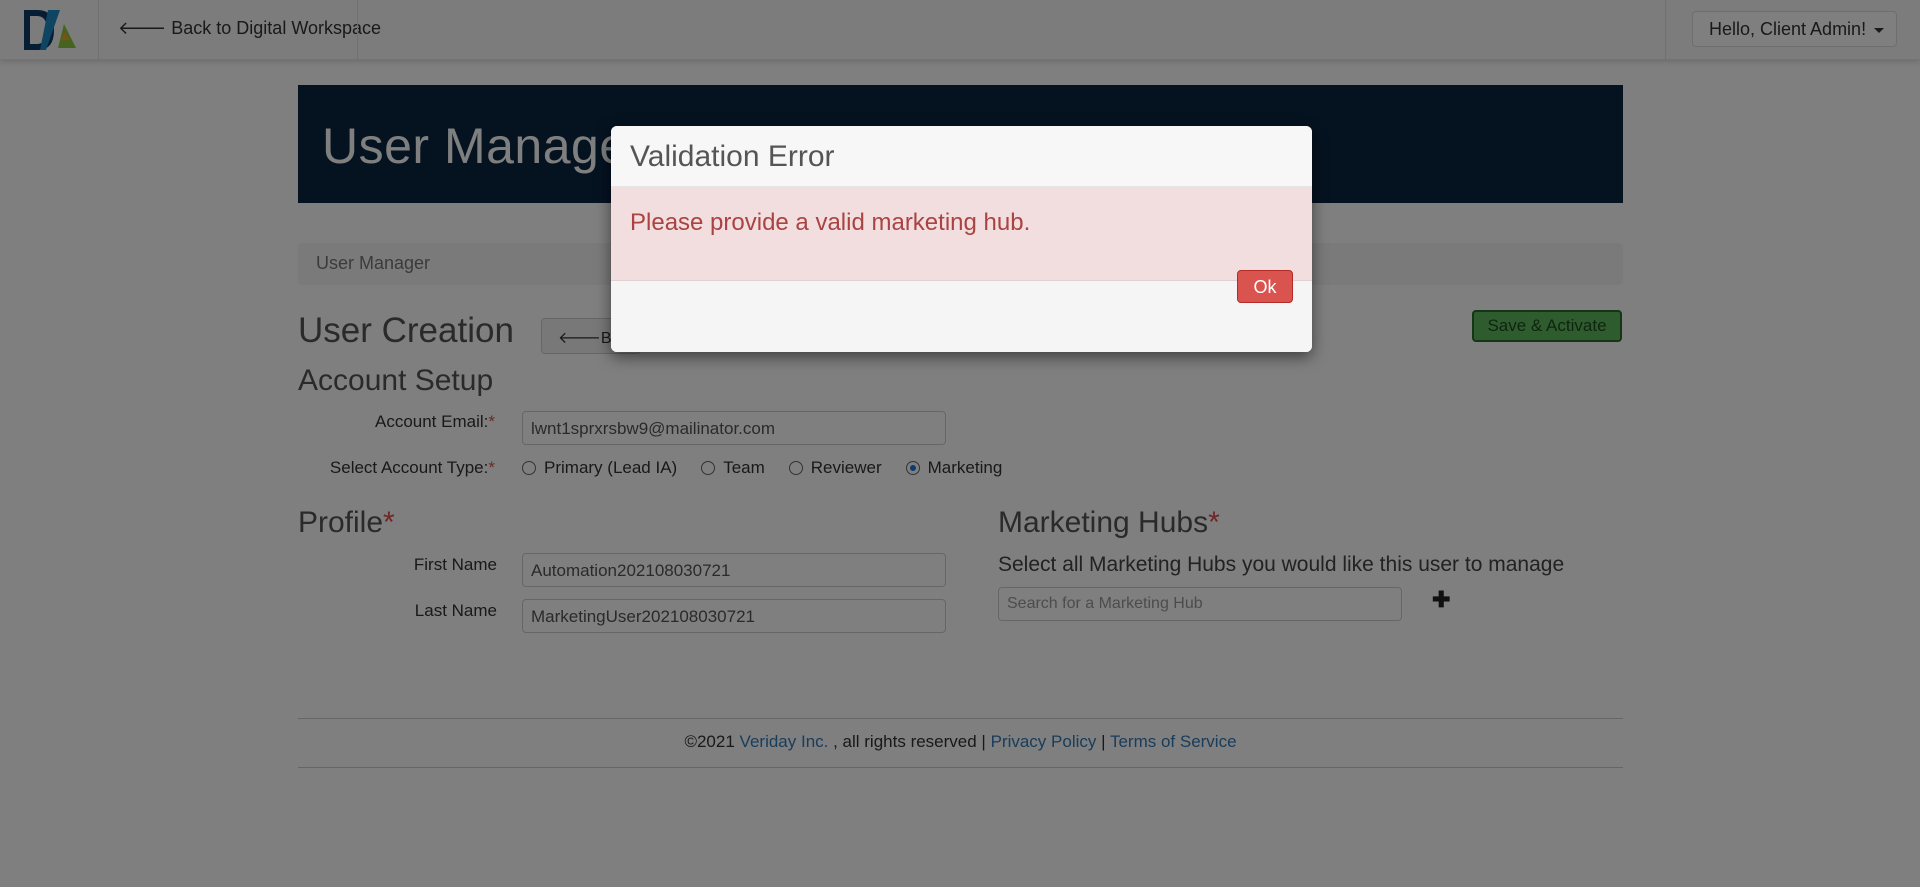 Image resolution: width=1920 pixels, height=887 pixels. Describe the element at coordinates (1265, 286) in the screenshot. I see `ok-button: Ok` at that location.